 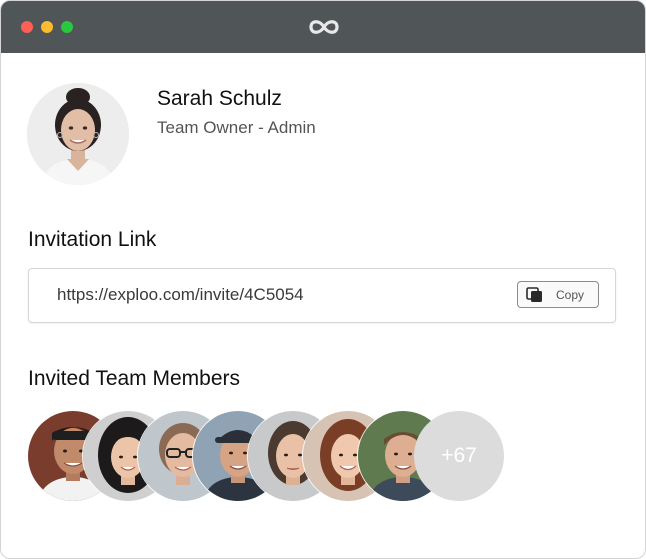 I want to click on invitation-url: https://exploo.com/invite/4C5054, so click(x=180, y=295).